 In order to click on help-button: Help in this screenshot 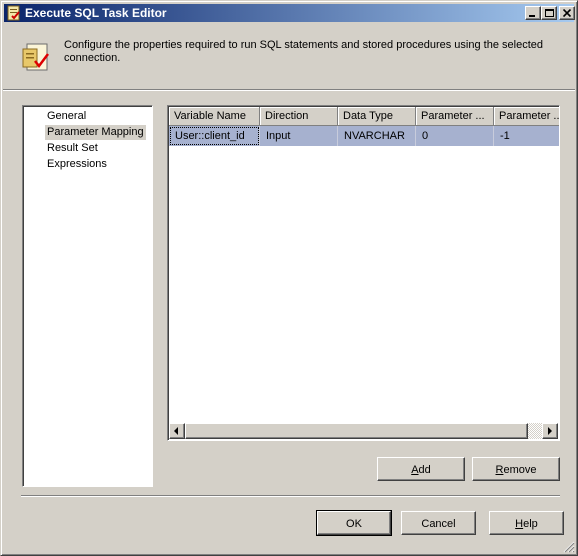, I will do `click(526, 523)`.